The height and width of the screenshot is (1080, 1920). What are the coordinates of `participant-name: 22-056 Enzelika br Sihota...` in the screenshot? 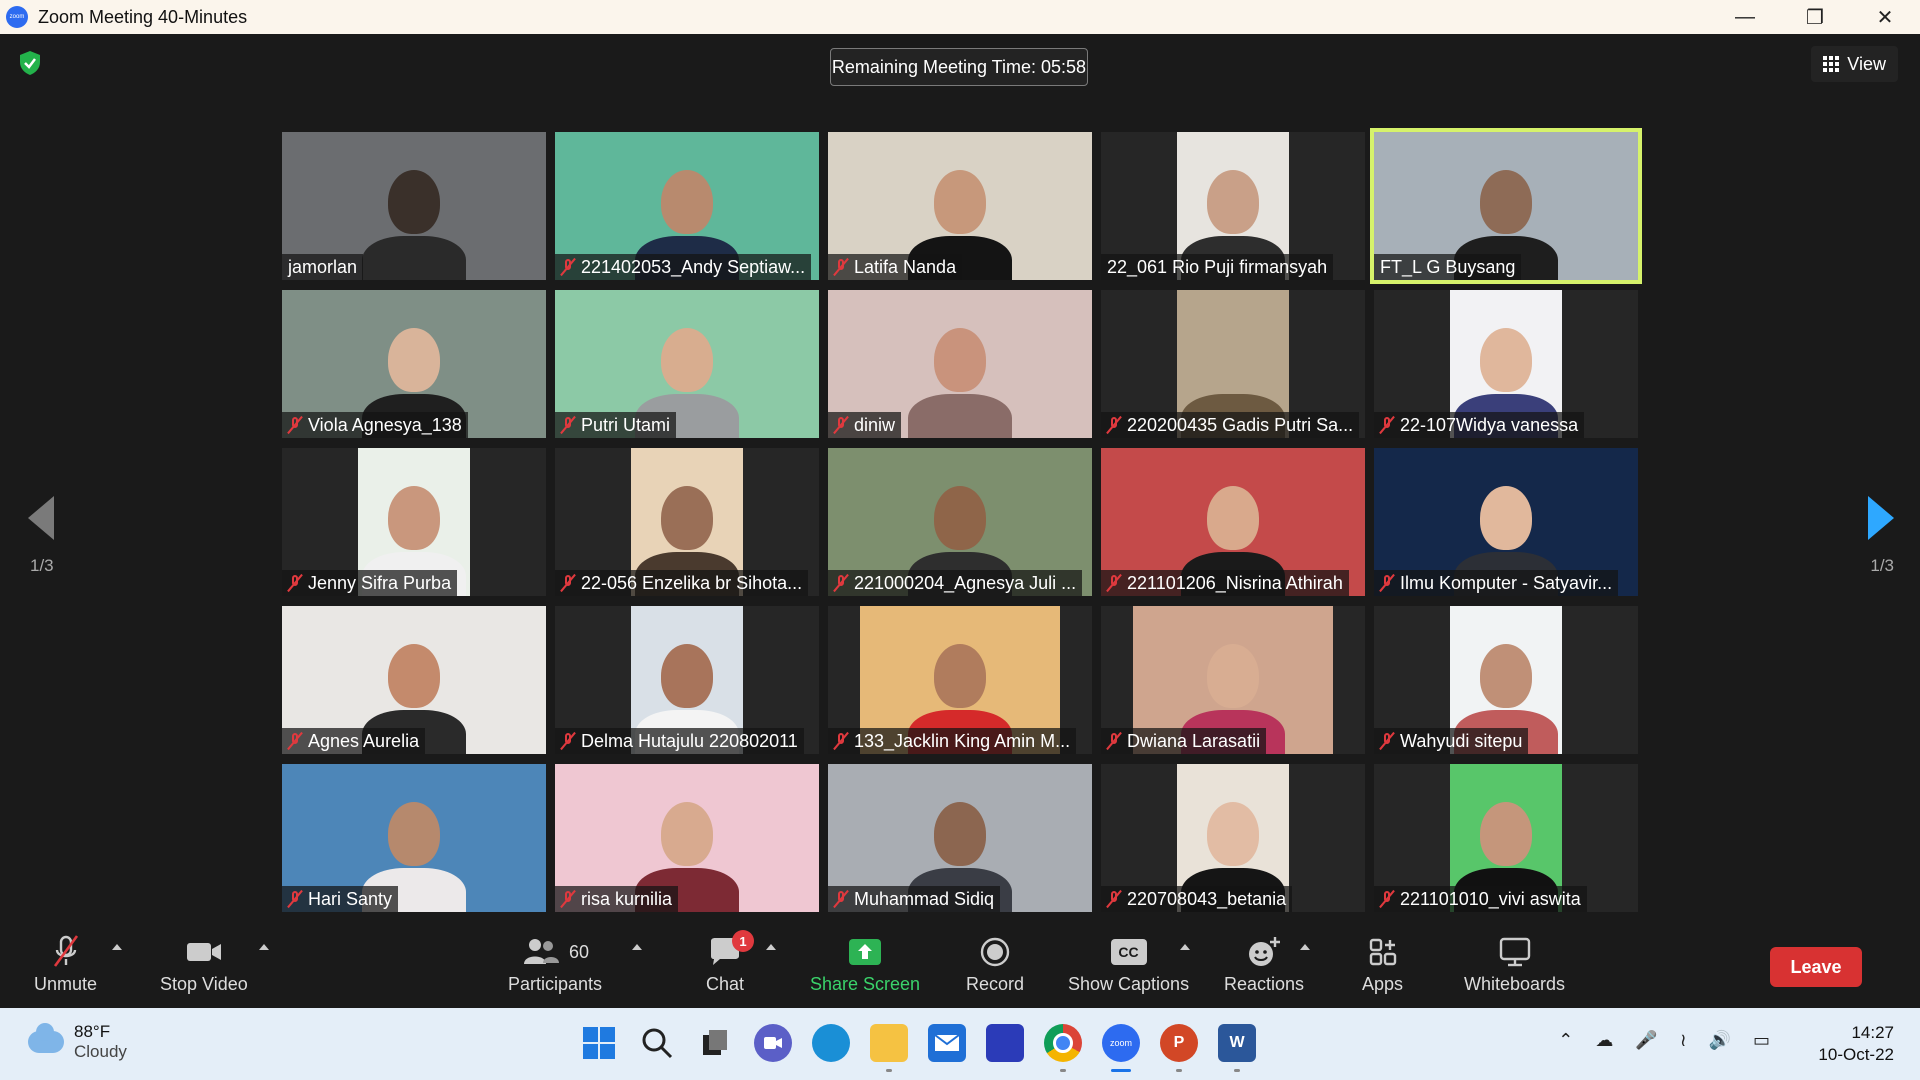 It's located at (692, 582).